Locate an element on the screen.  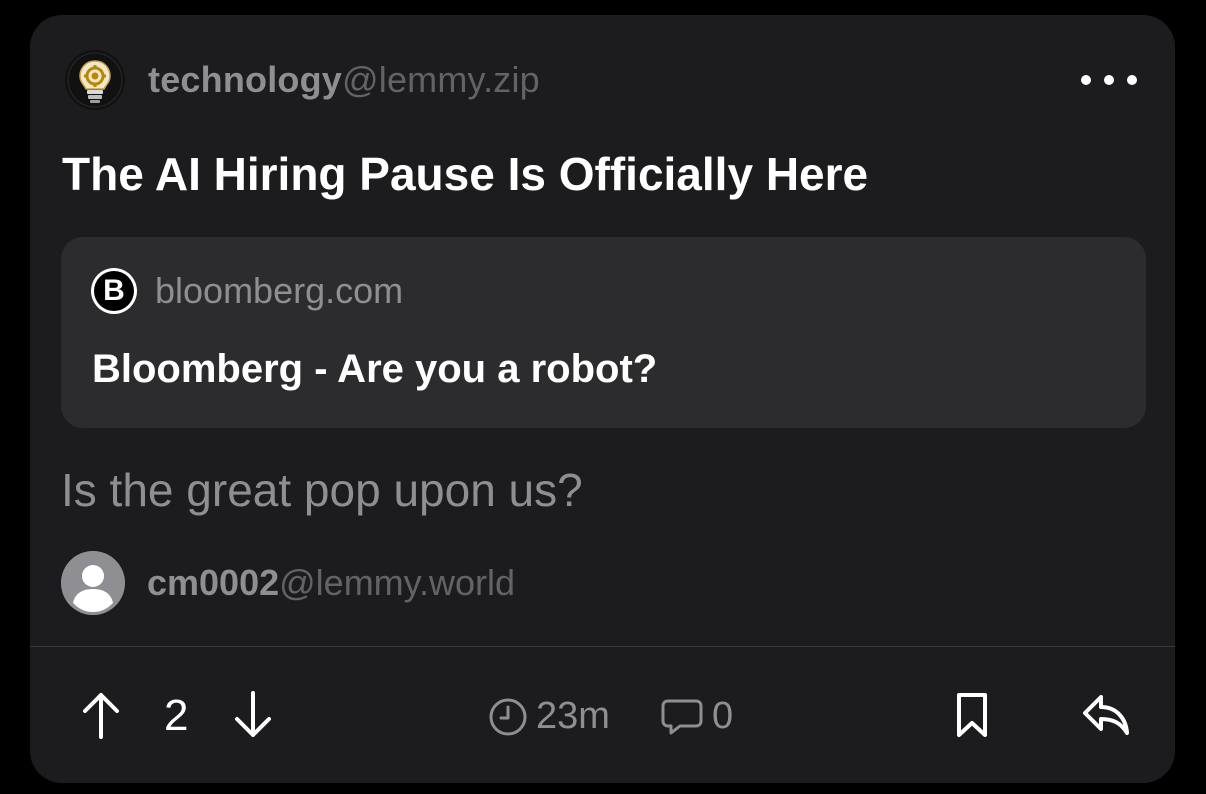
favicon-letter: B is located at coordinates (114, 291).